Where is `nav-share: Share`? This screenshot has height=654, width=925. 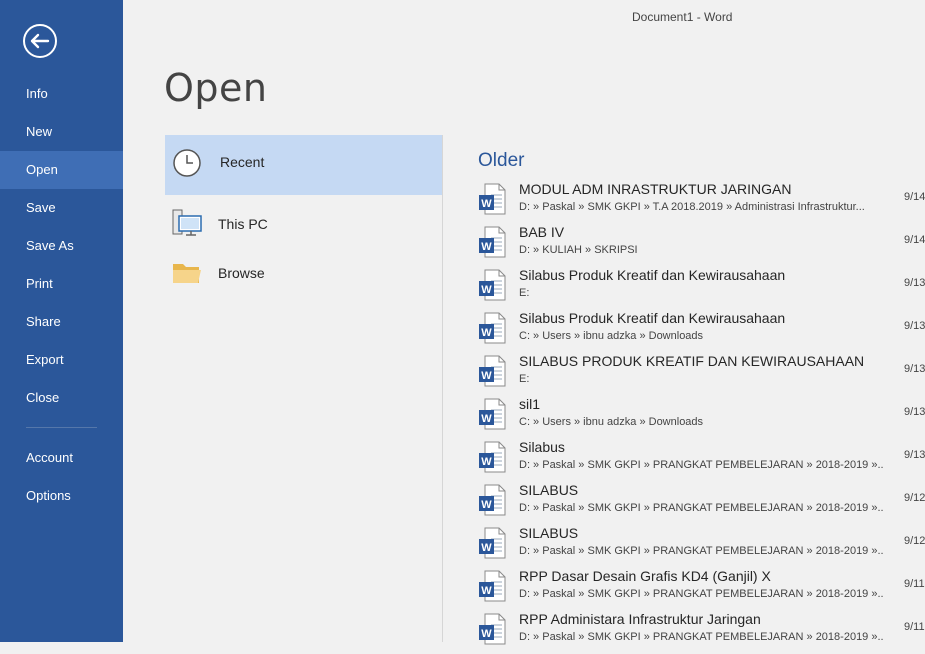
nav-share: Share is located at coordinates (61, 322).